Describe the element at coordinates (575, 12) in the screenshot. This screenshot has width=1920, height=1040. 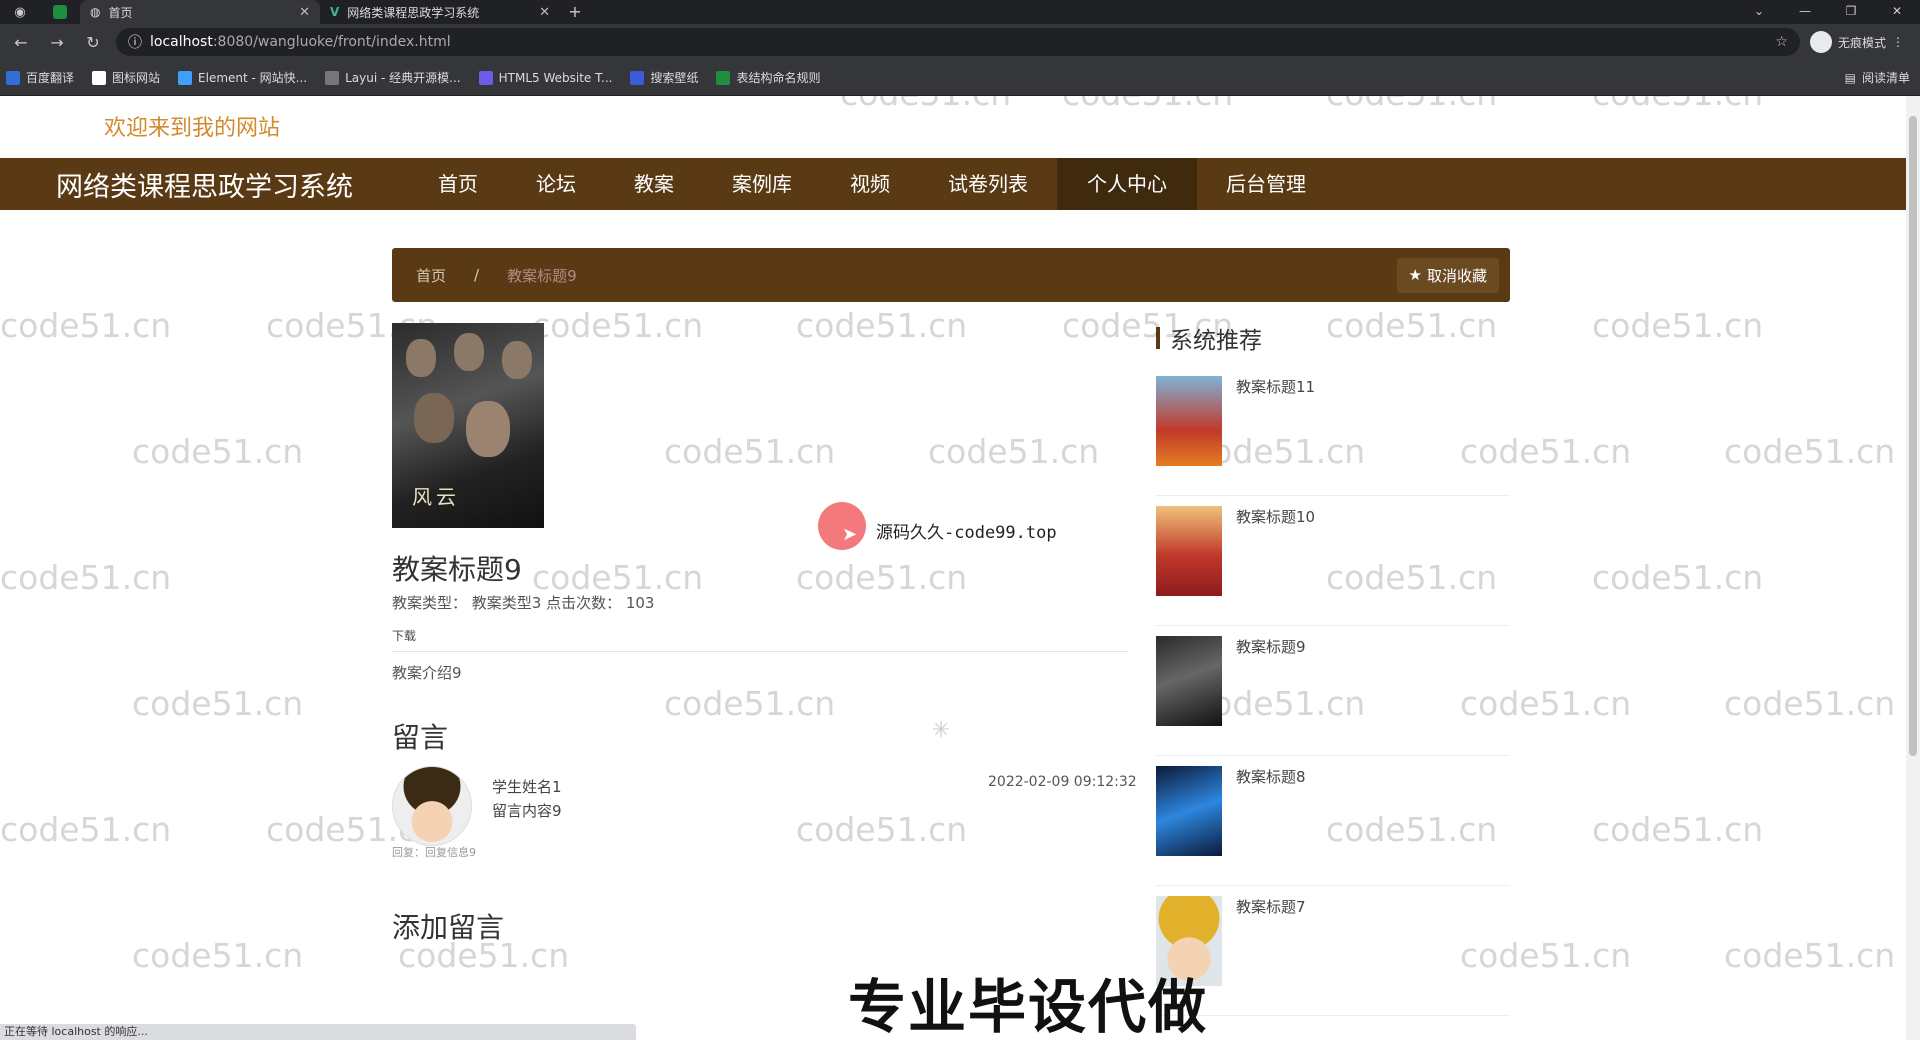
I see `new-tab-button: +` at that location.